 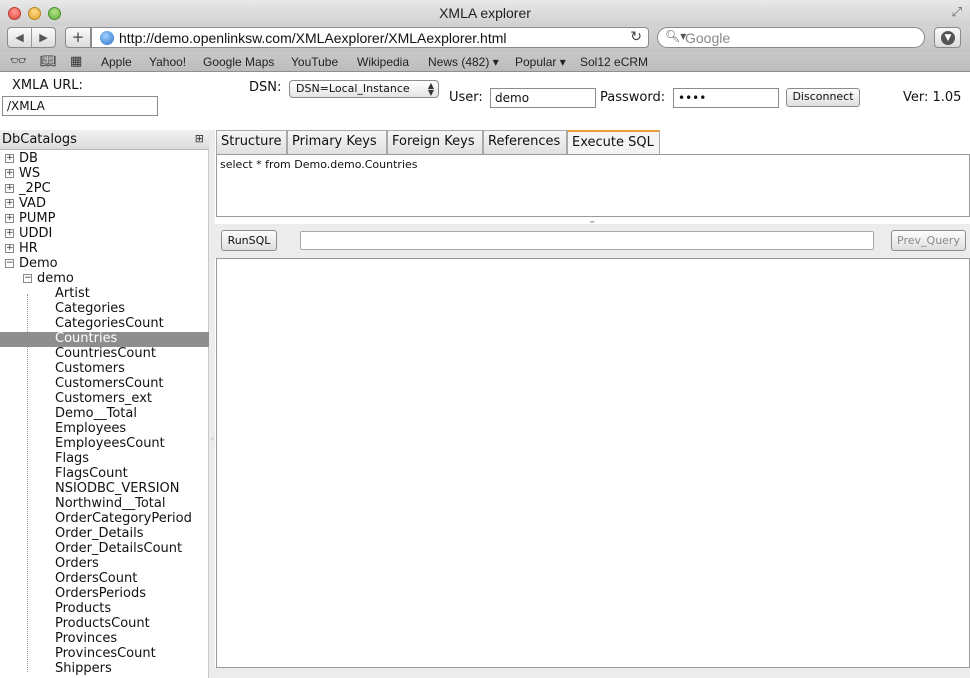 What do you see at coordinates (435, 142) in the screenshot?
I see `tab-foreign-keys: Foreign Keys` at bounding box center [435, 142].